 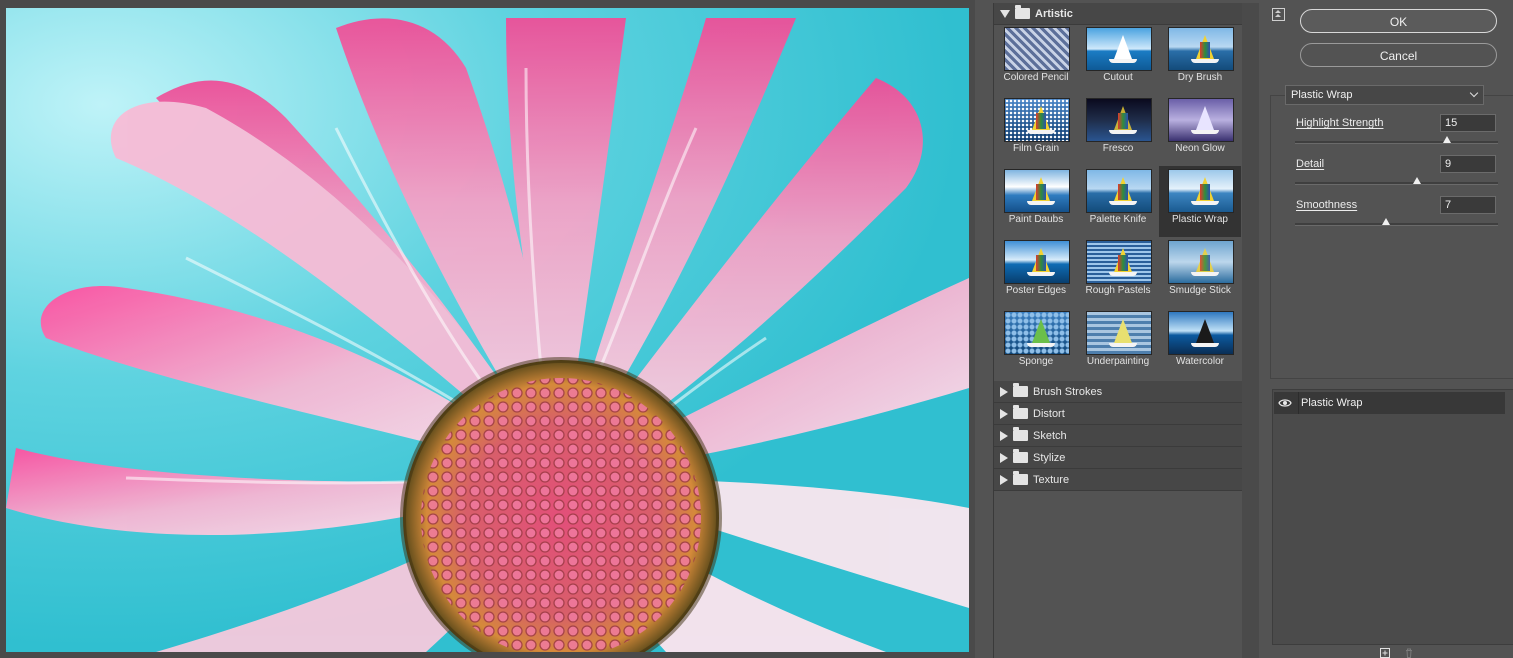 What do you see at coordinates (1118, 361) in the screenshot?
I see `filter-label: Underpainting` at bounding box center [1118, 361].